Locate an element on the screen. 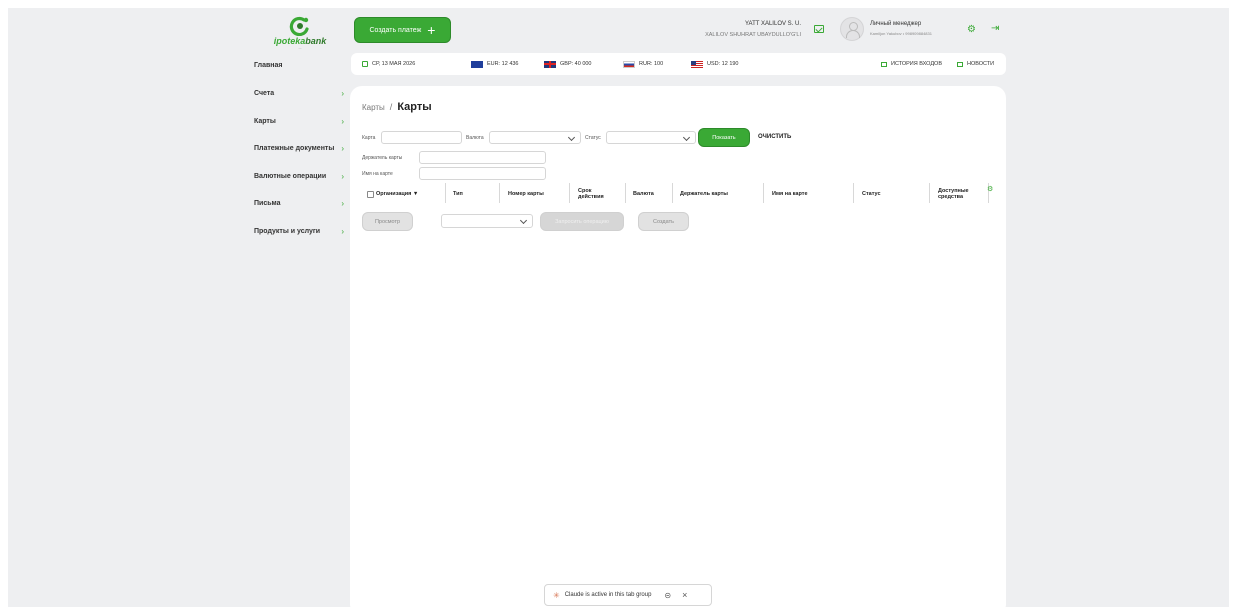 This screenshot has height=607, width=1237. view-button: Просмотр is located at coordinates (387, 221).